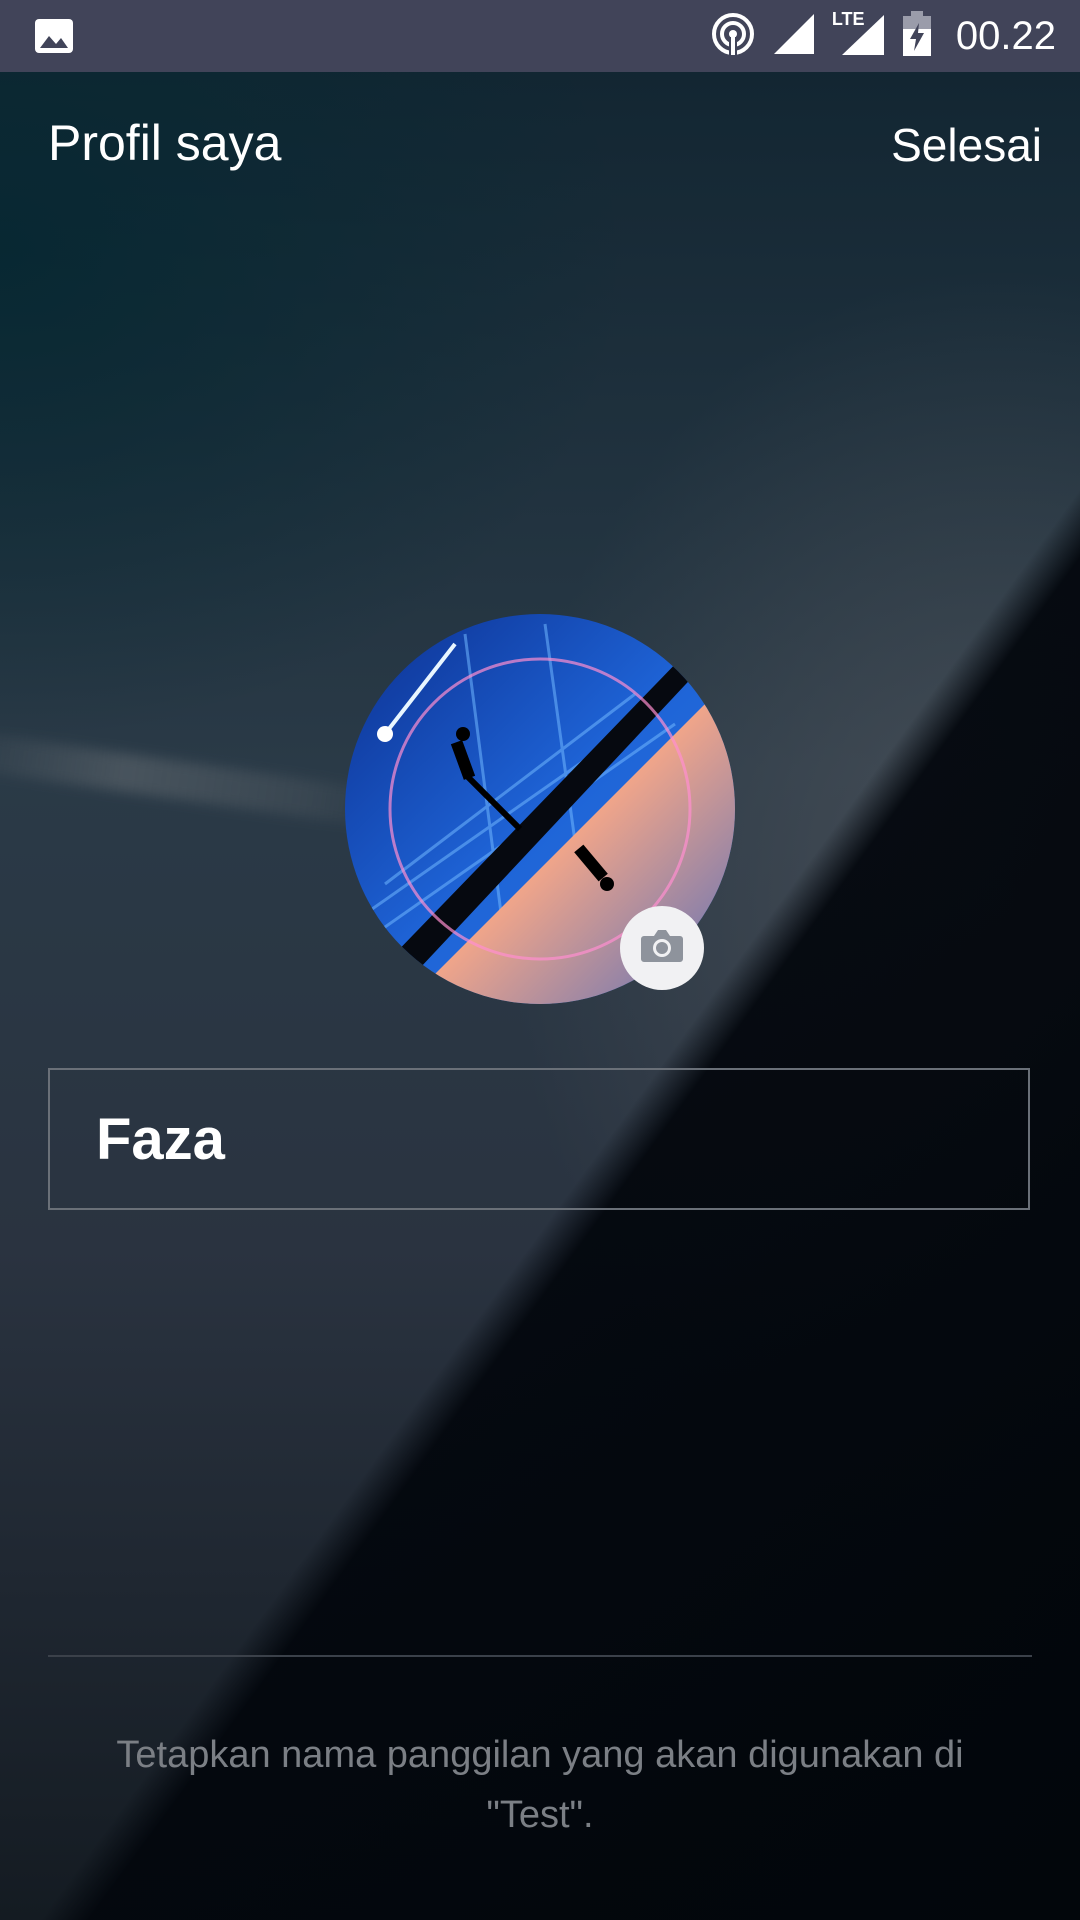  I want to click on nickname-field: Faza, so click(539, 1139).